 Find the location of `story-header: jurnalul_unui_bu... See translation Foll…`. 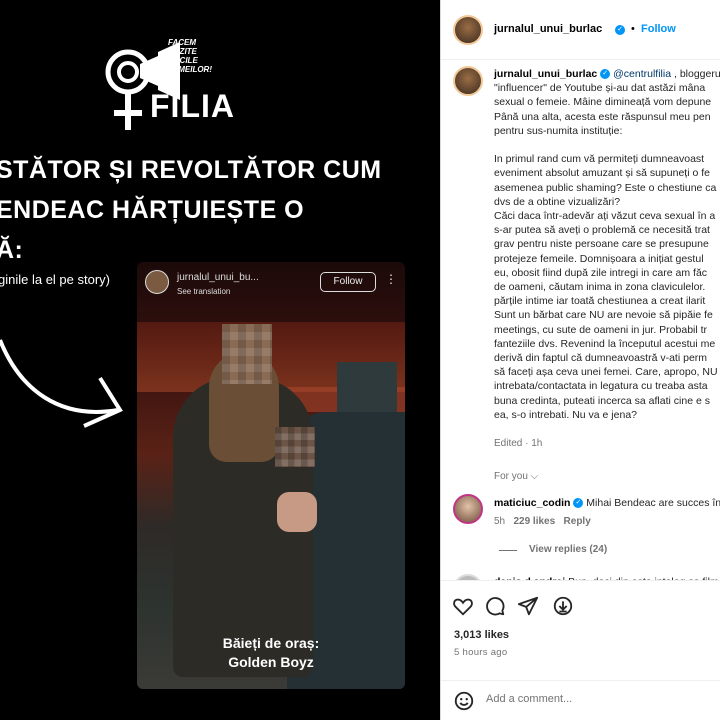

story-header: jurnalul_unui_bu... See translation Foll… is located at coordinates (271, 285).